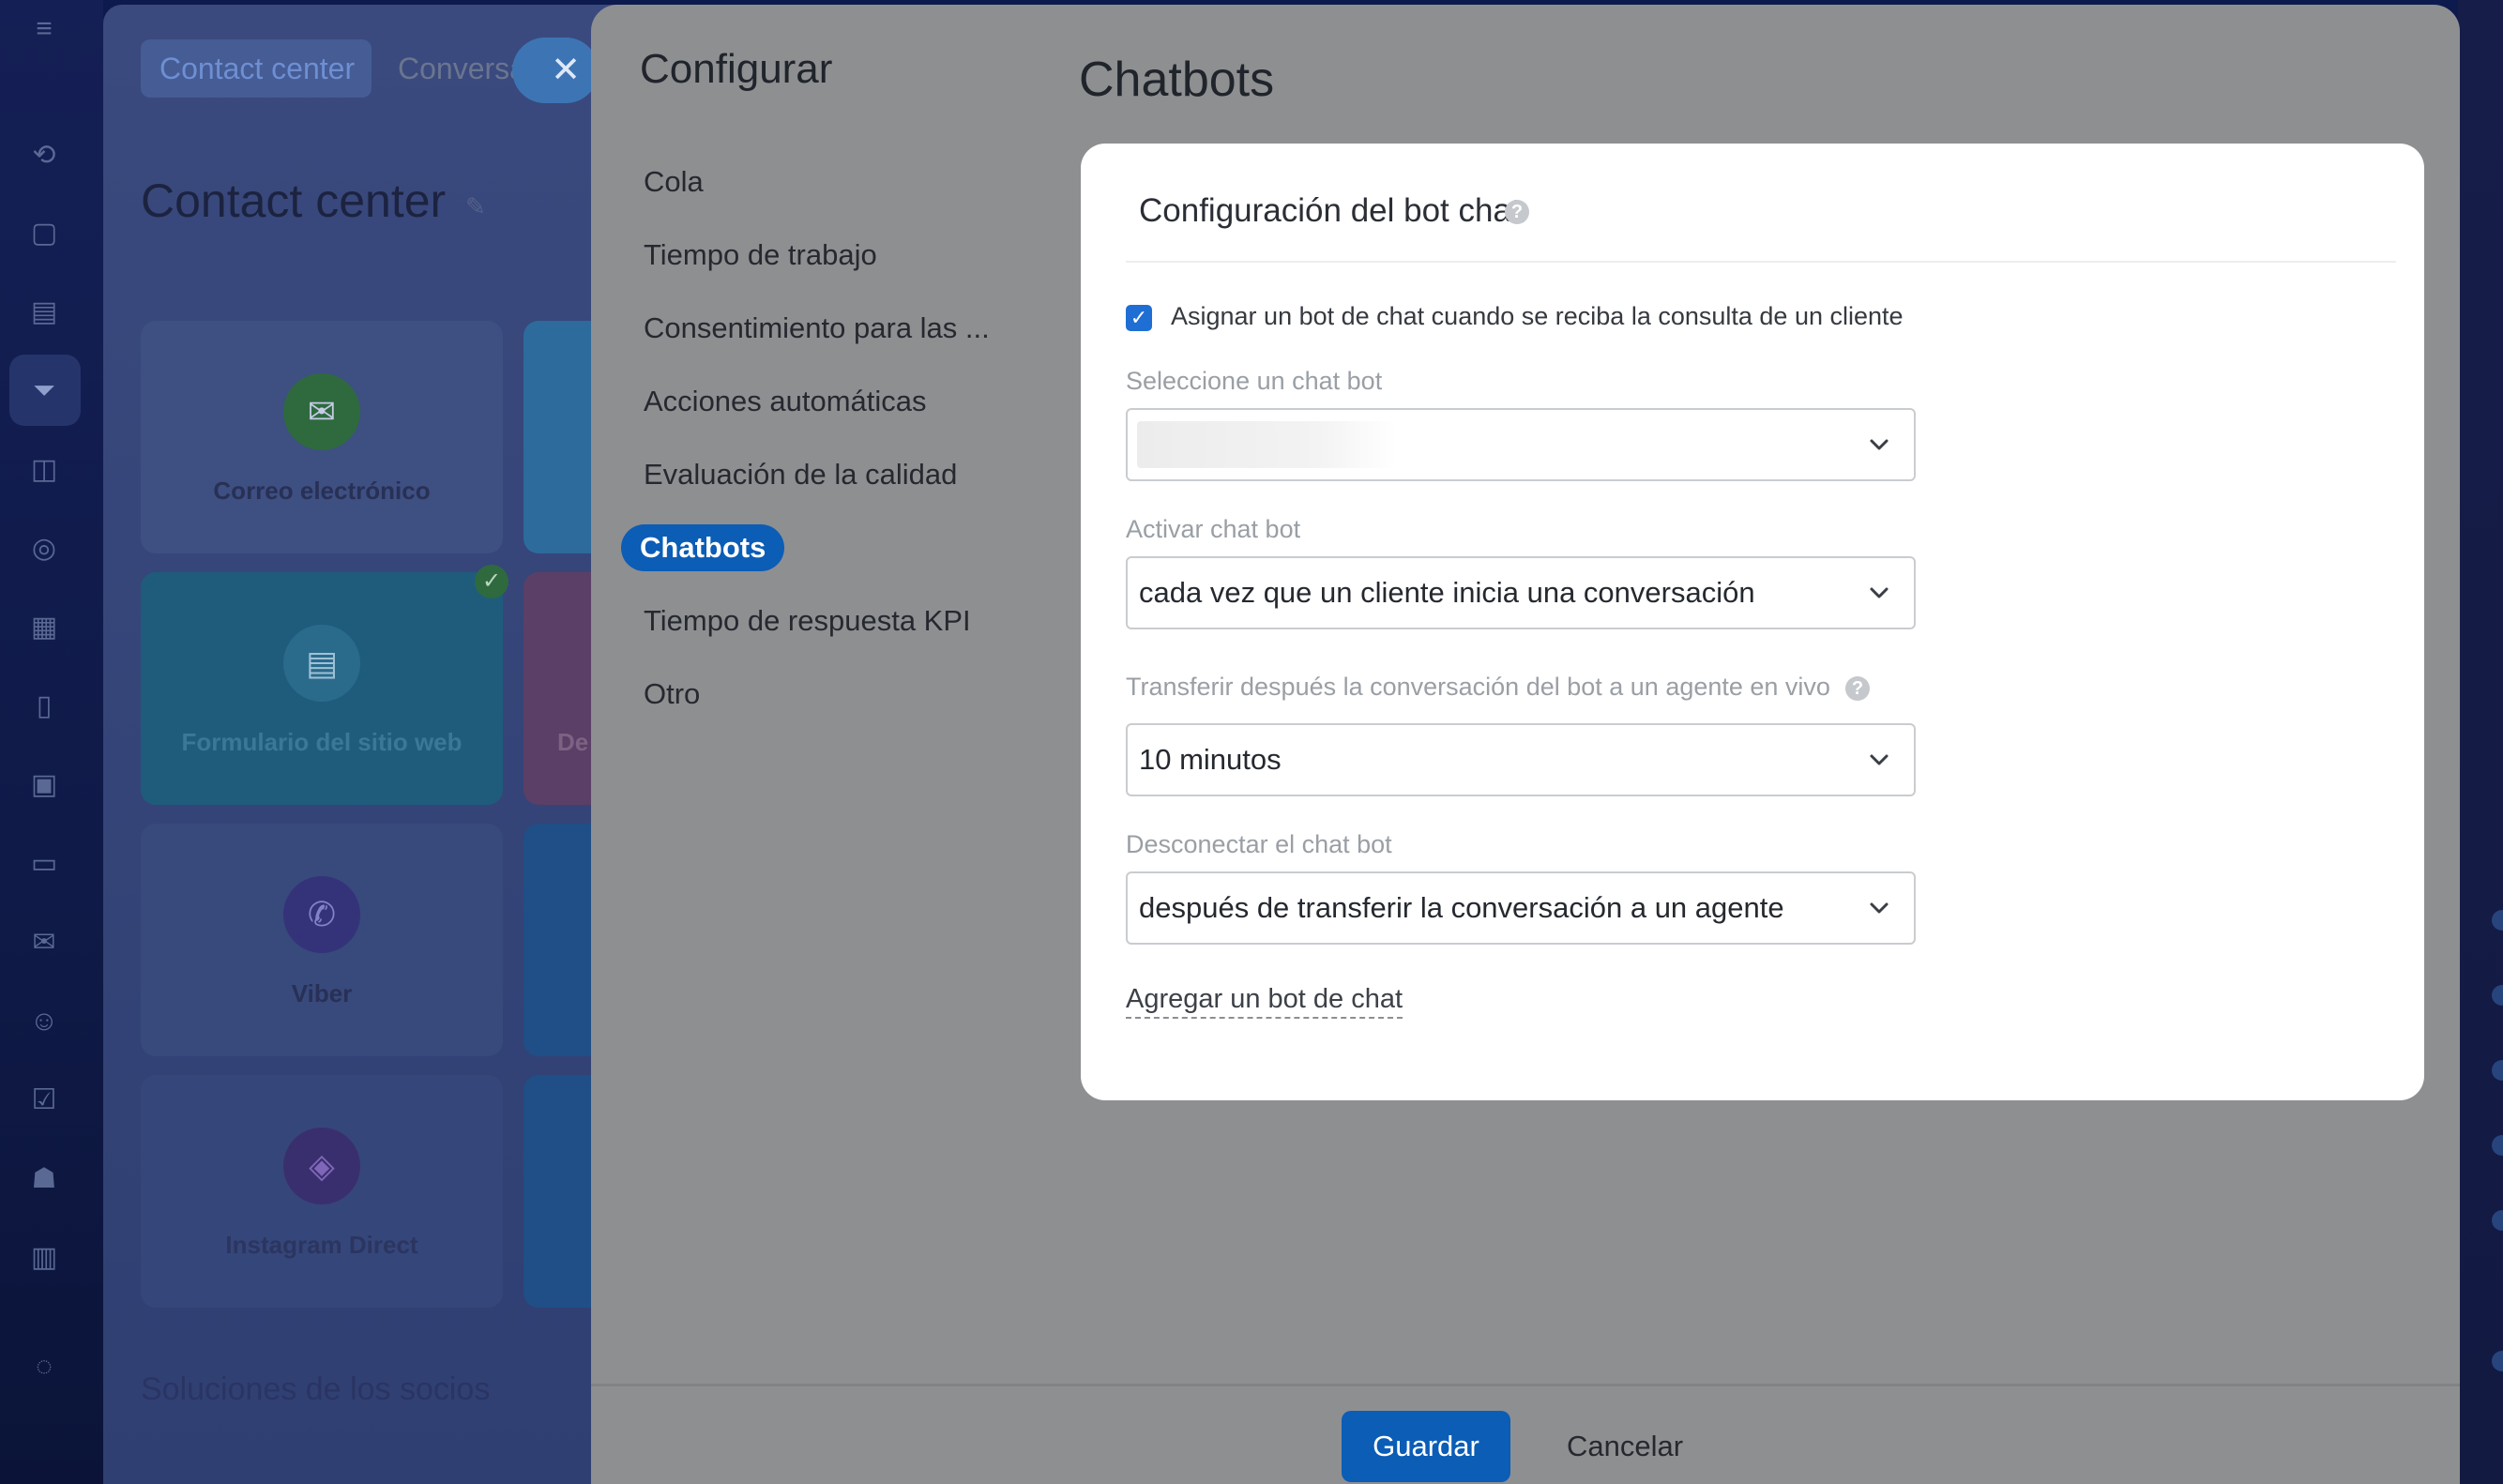 This screenshot has height=1484, width=2503. I want to click on lifebuoy-icon: ◎, so click(44, 548).